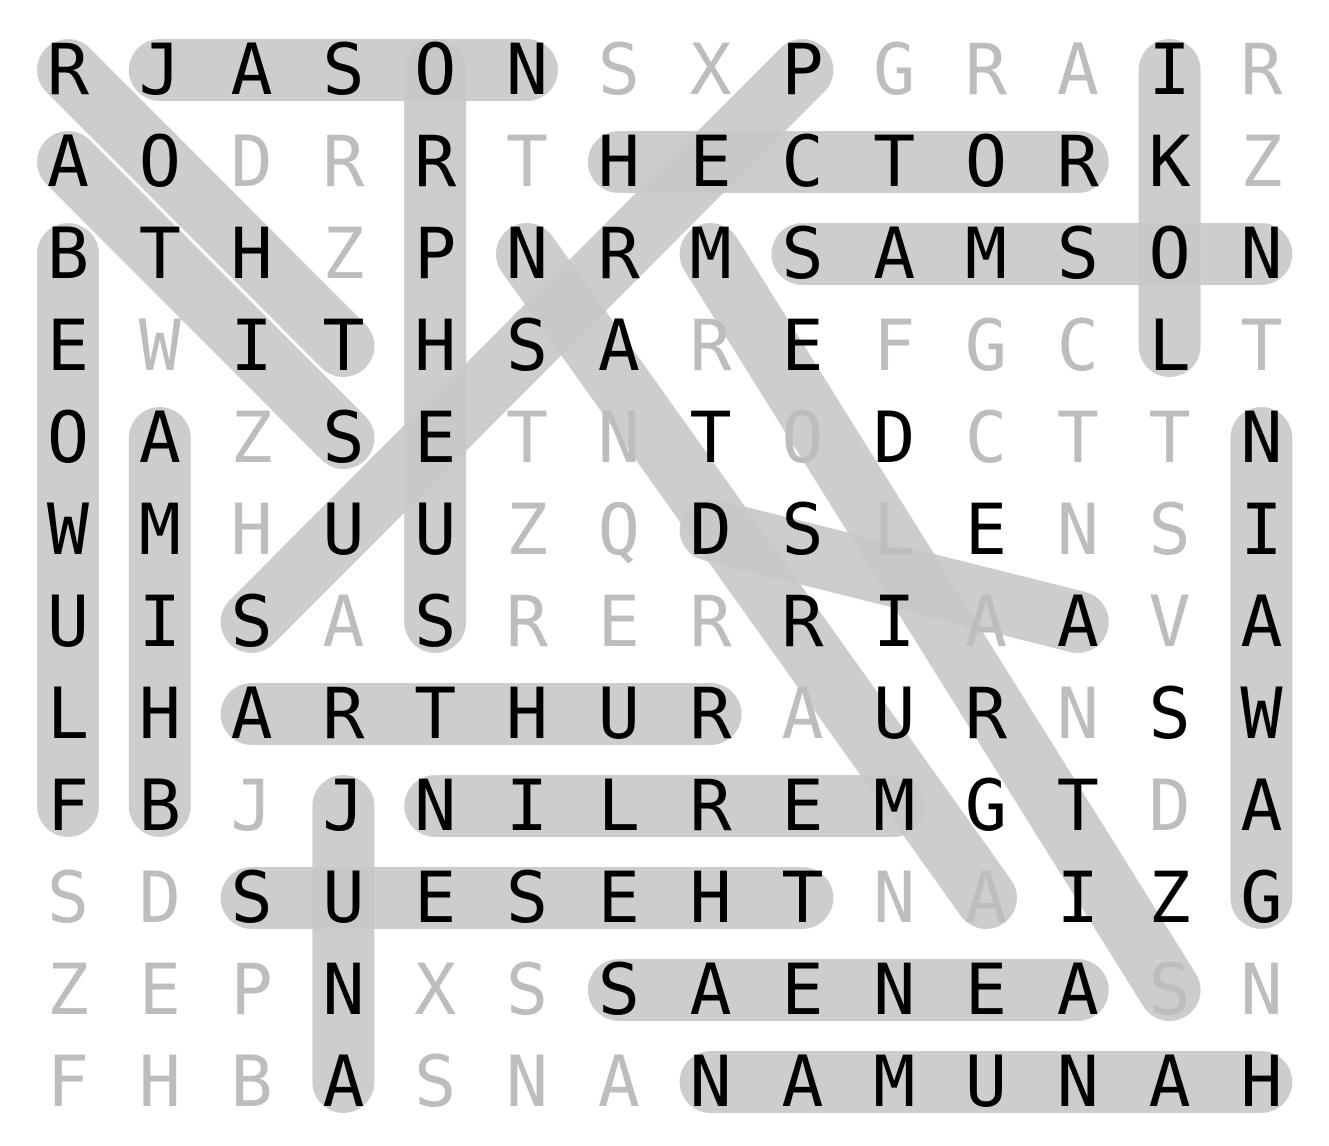 The width and height of the screenshot is (1329, 1146). I want to click on grid-cell: C, so click(1078, 346).